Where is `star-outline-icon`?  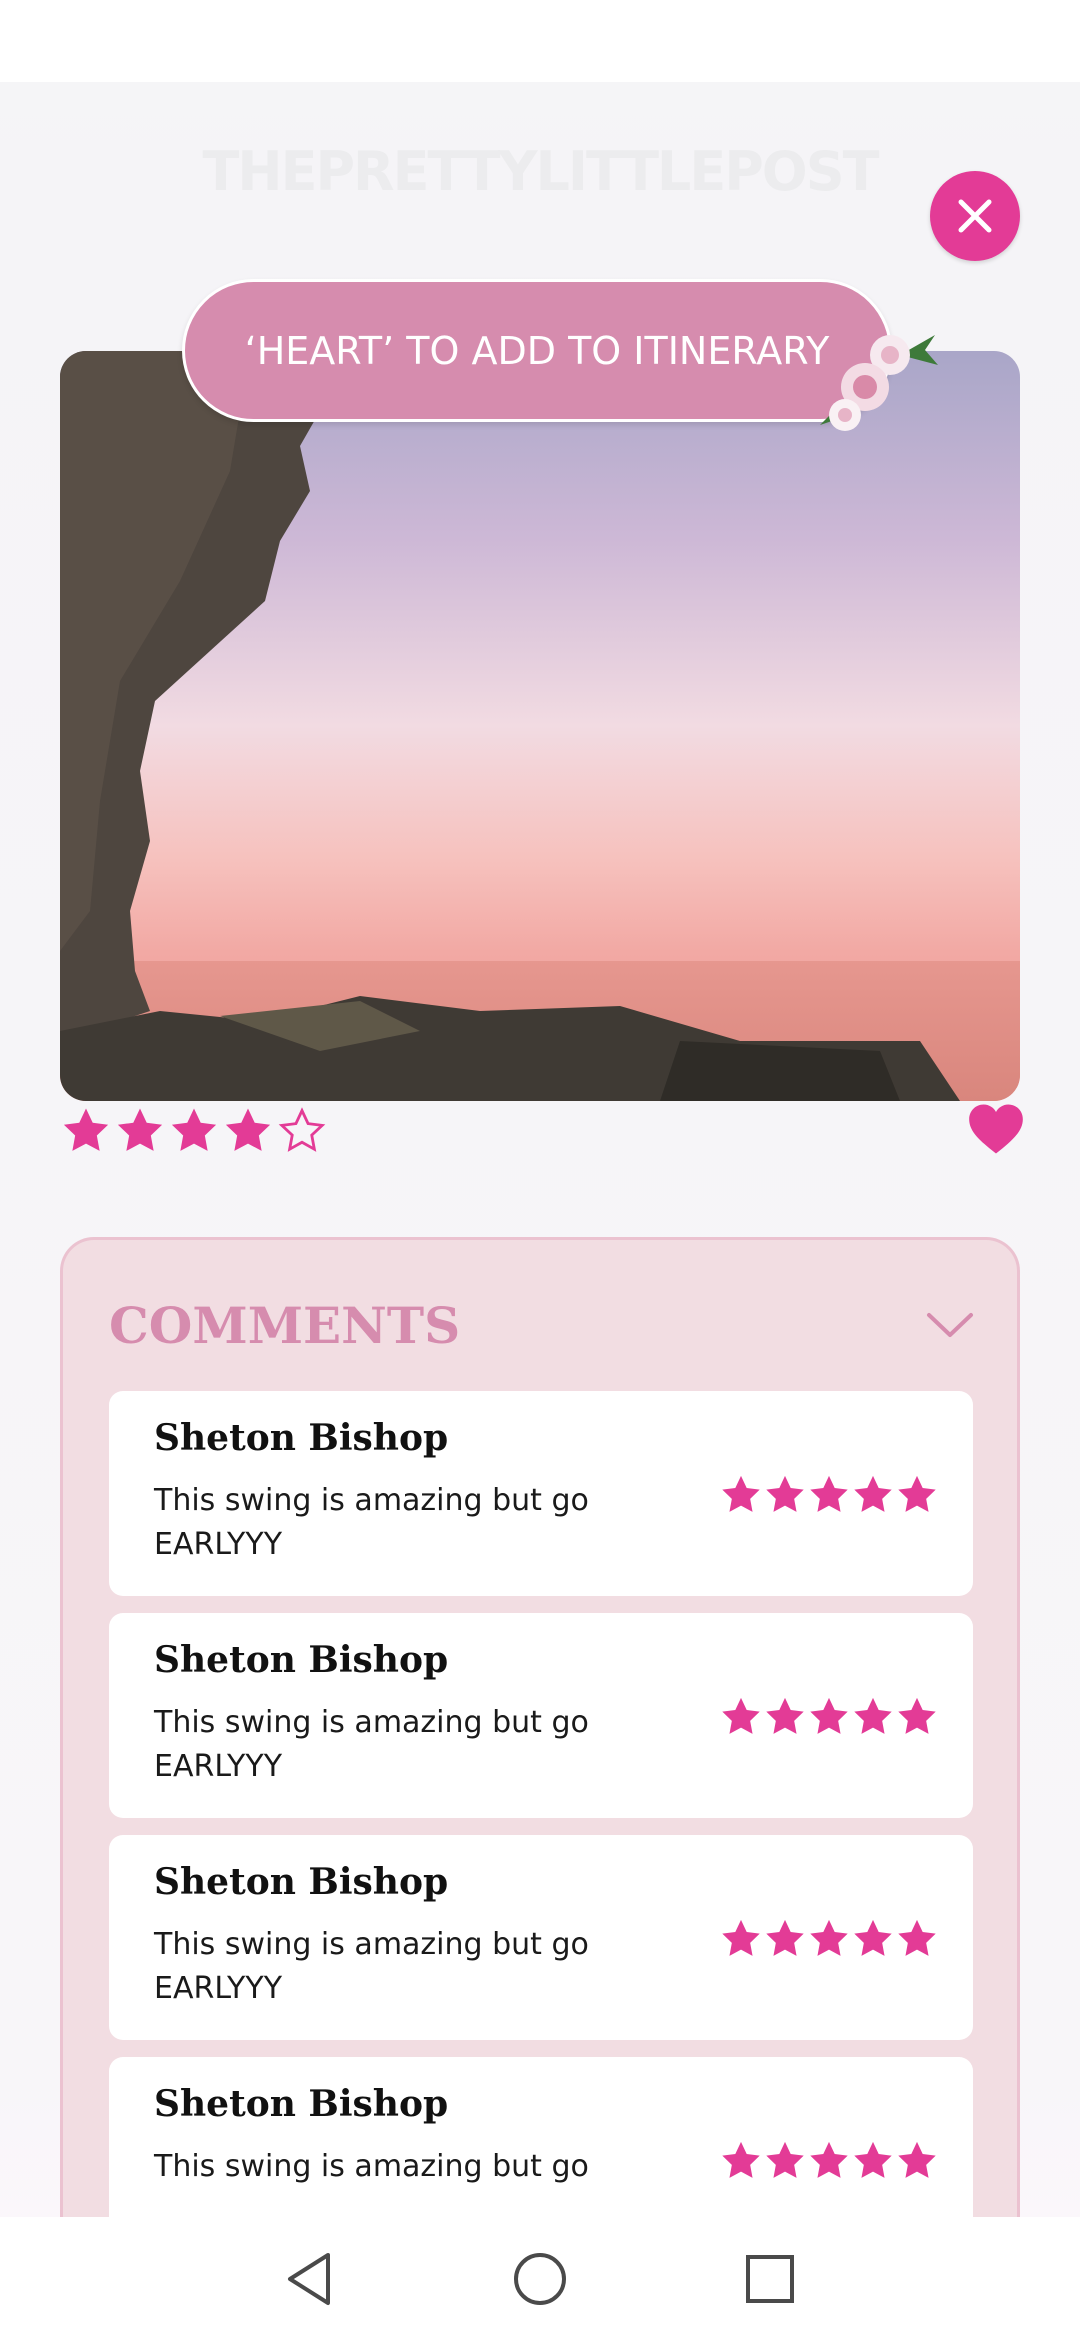
star-outline-icon is located at coordinates (302, 1129).